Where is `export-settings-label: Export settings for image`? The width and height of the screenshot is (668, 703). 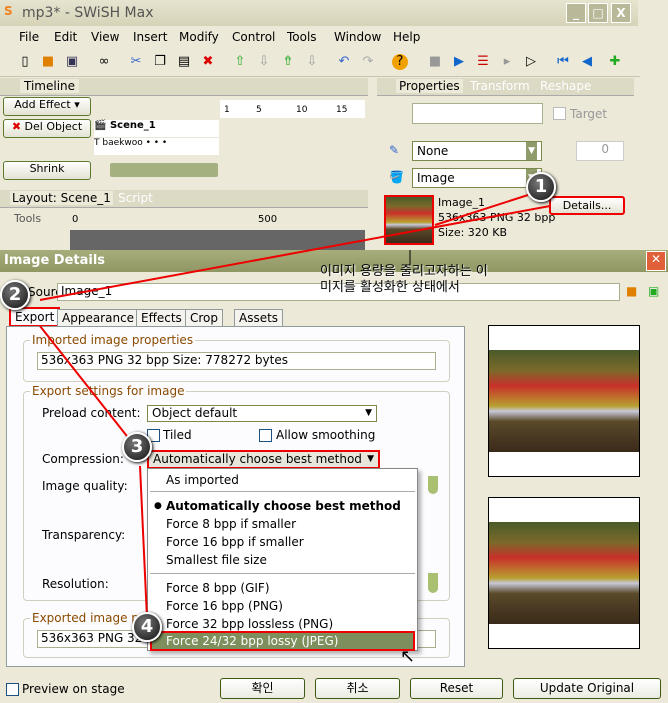
export-settings-label: Export settings for image is located at coordinates (108, 391).